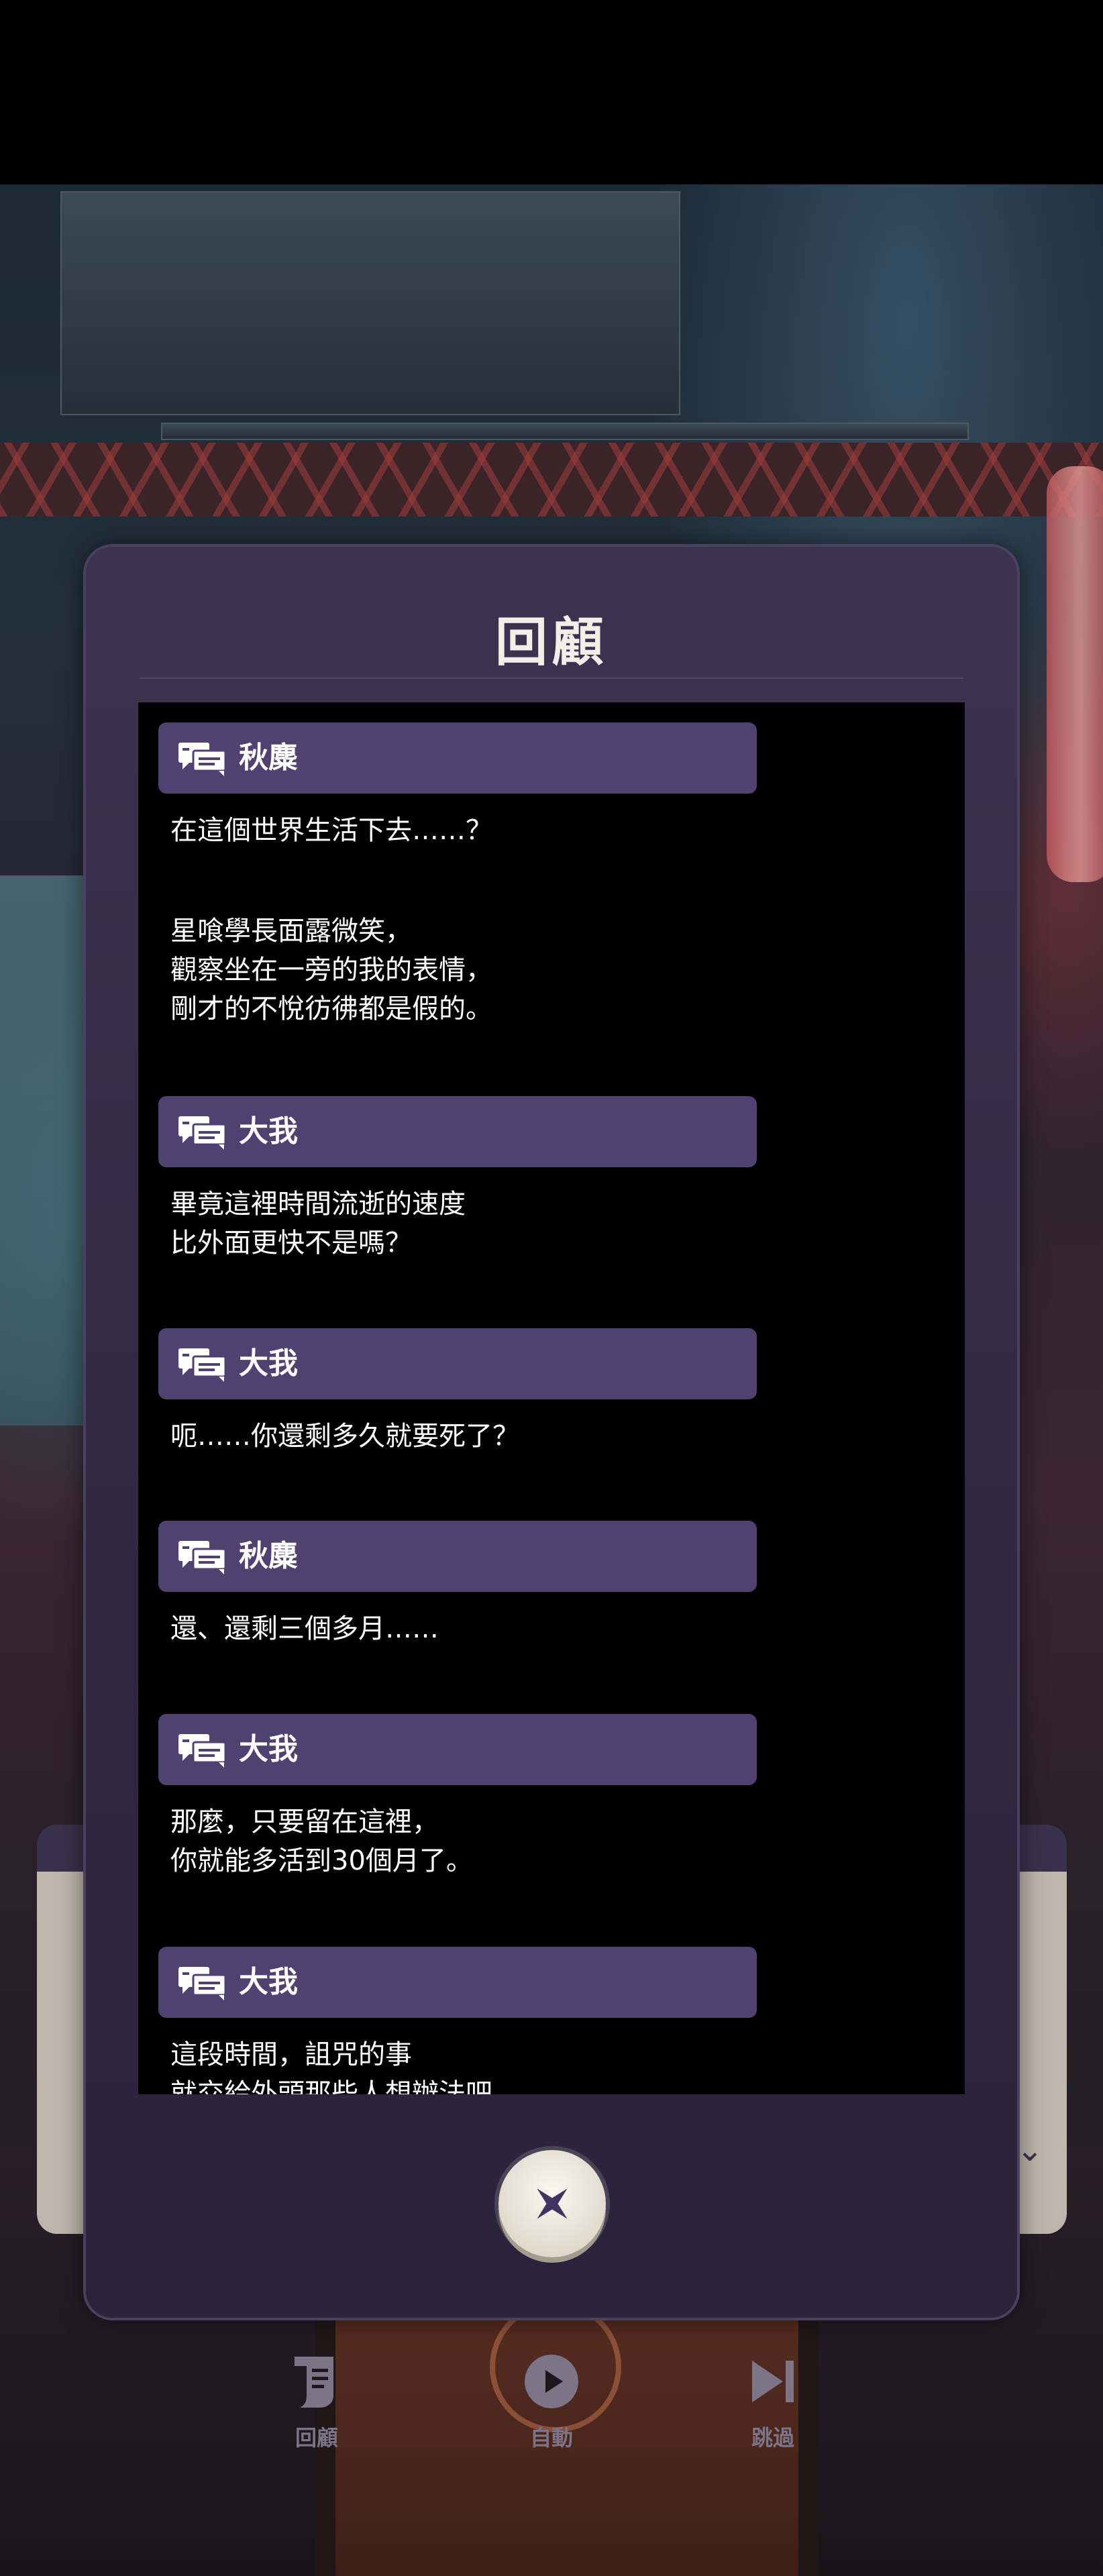  Describe the element at coordinates (370, 303) in the screenshot. I see `background-window` at that location.